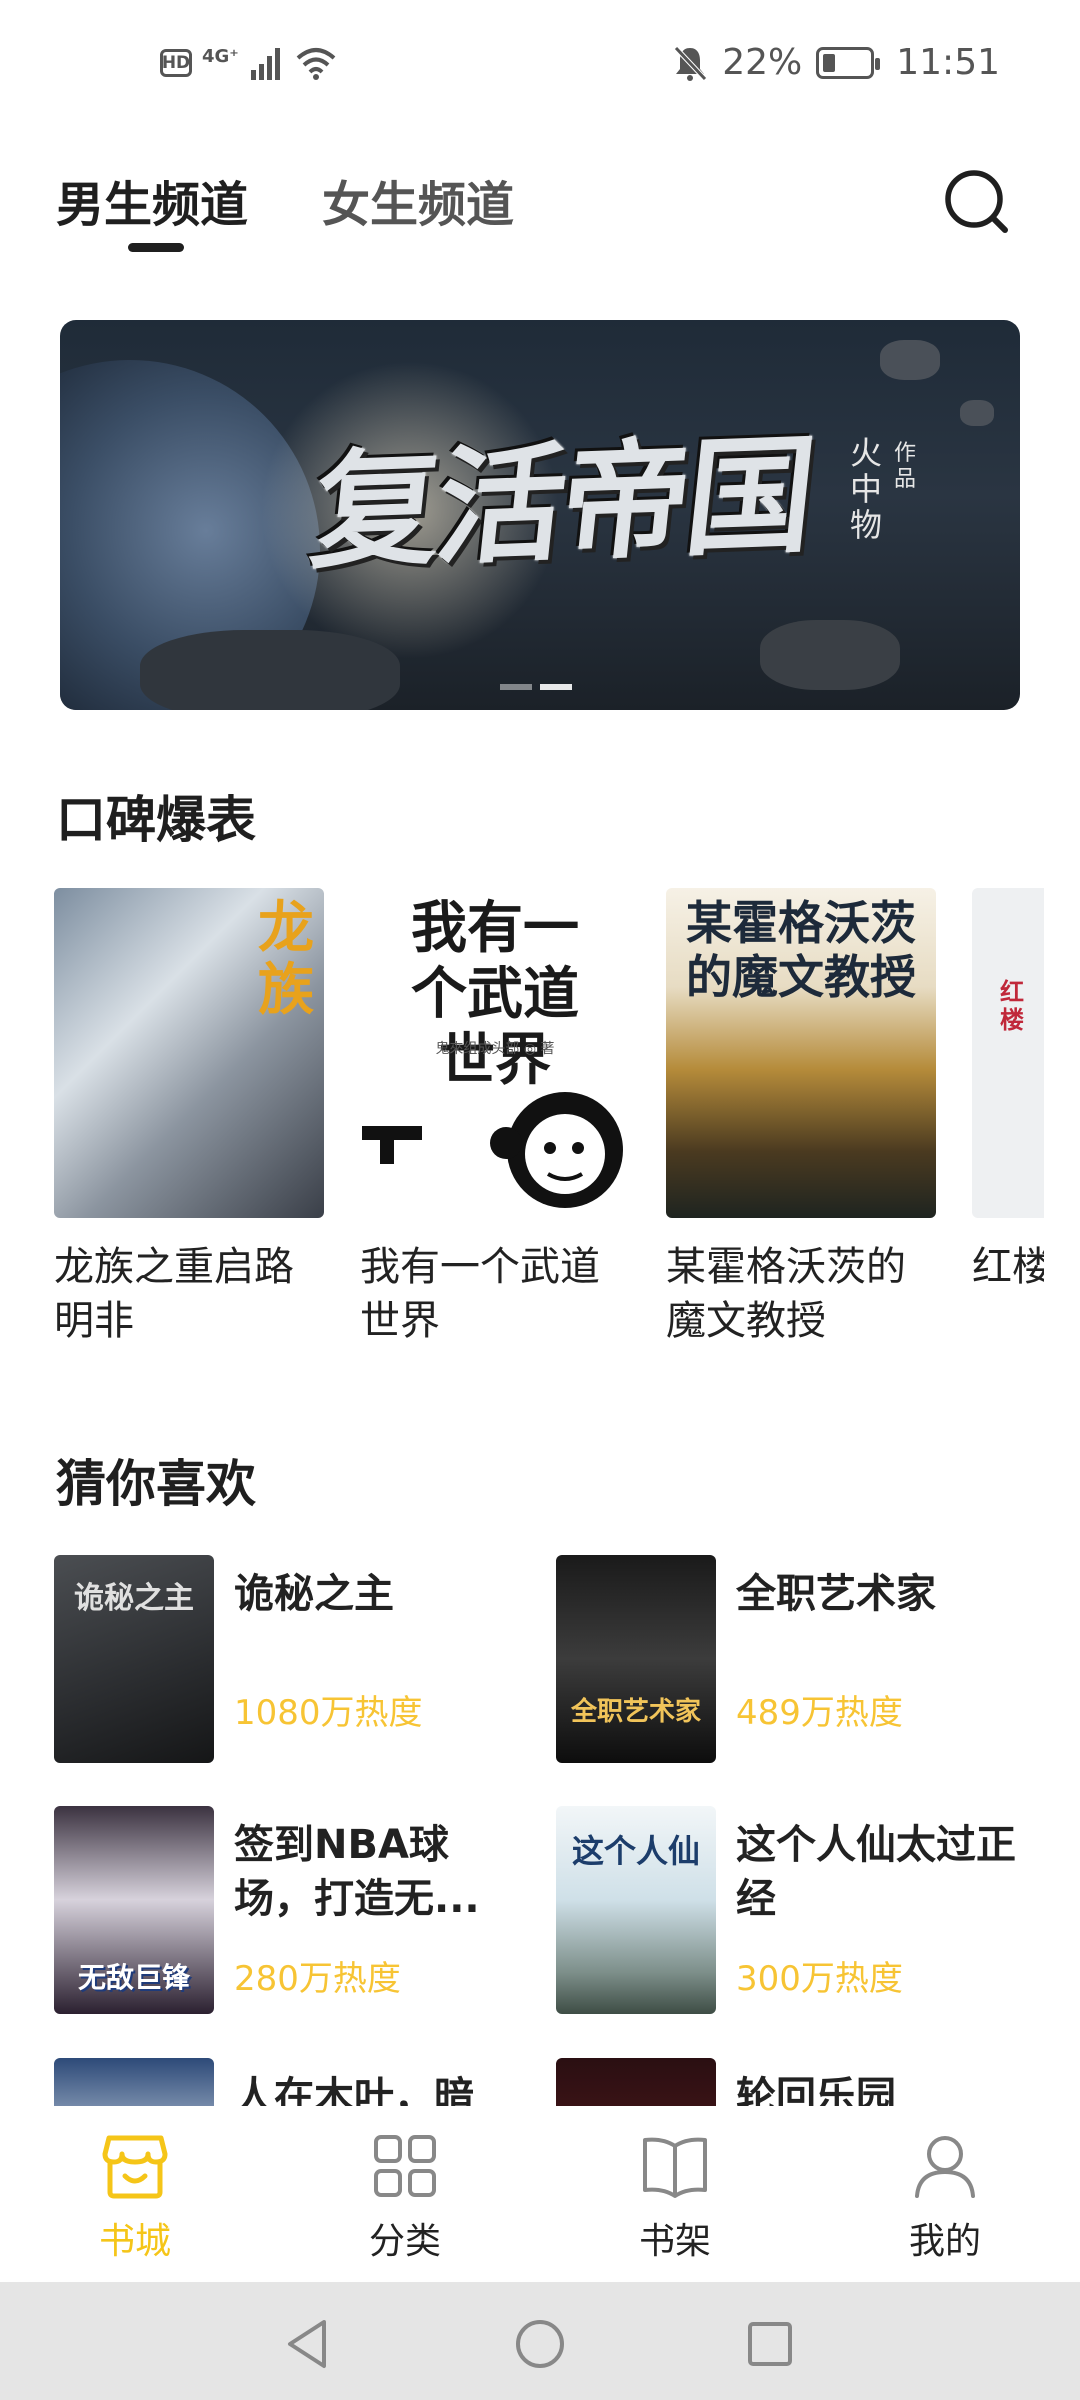 The image size is (1080, 2400). What do you see at coordinates (762, 62) in the screenshot?
I see `battery-percent: 22%` at bounding box center [762, 62].